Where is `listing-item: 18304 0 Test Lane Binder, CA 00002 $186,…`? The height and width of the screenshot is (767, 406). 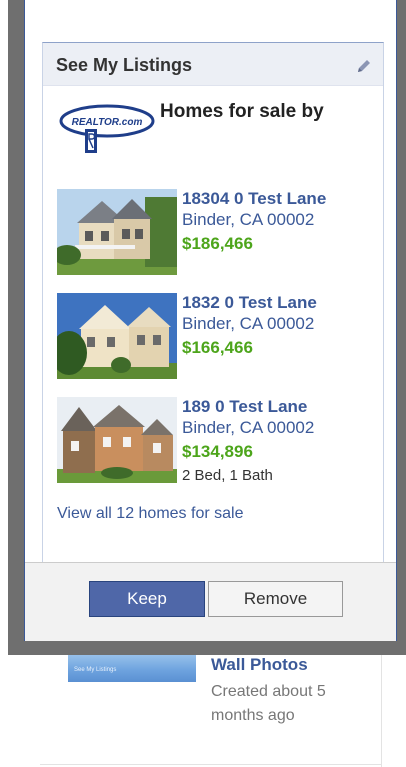
listing-item: 18304 0 Test Lane Binder, CA 00002 $186,… is located at coordinates (217, 235).